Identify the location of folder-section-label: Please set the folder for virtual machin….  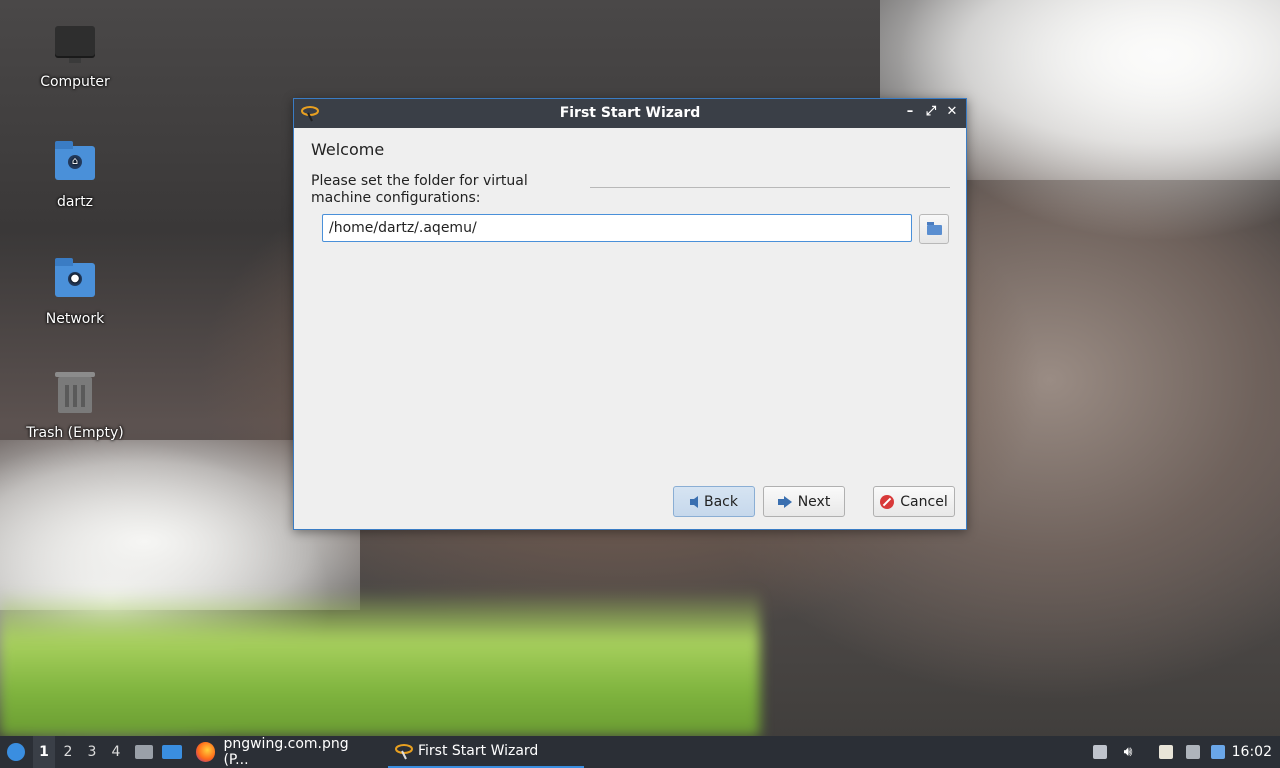
(419, 189).